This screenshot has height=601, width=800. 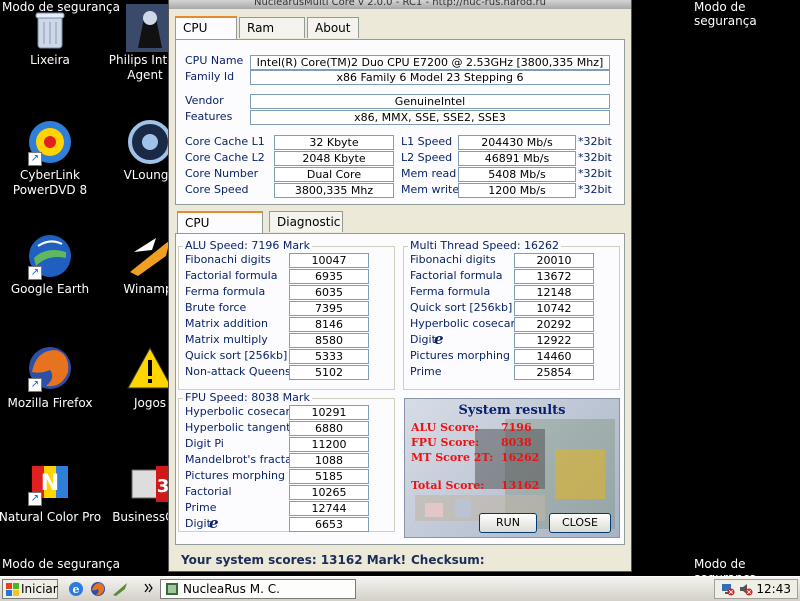 What do you see at coordinates (329, 276) in the screenshot?
I see `benchmark-row-value: 6935` at bounding box center [329, 276].